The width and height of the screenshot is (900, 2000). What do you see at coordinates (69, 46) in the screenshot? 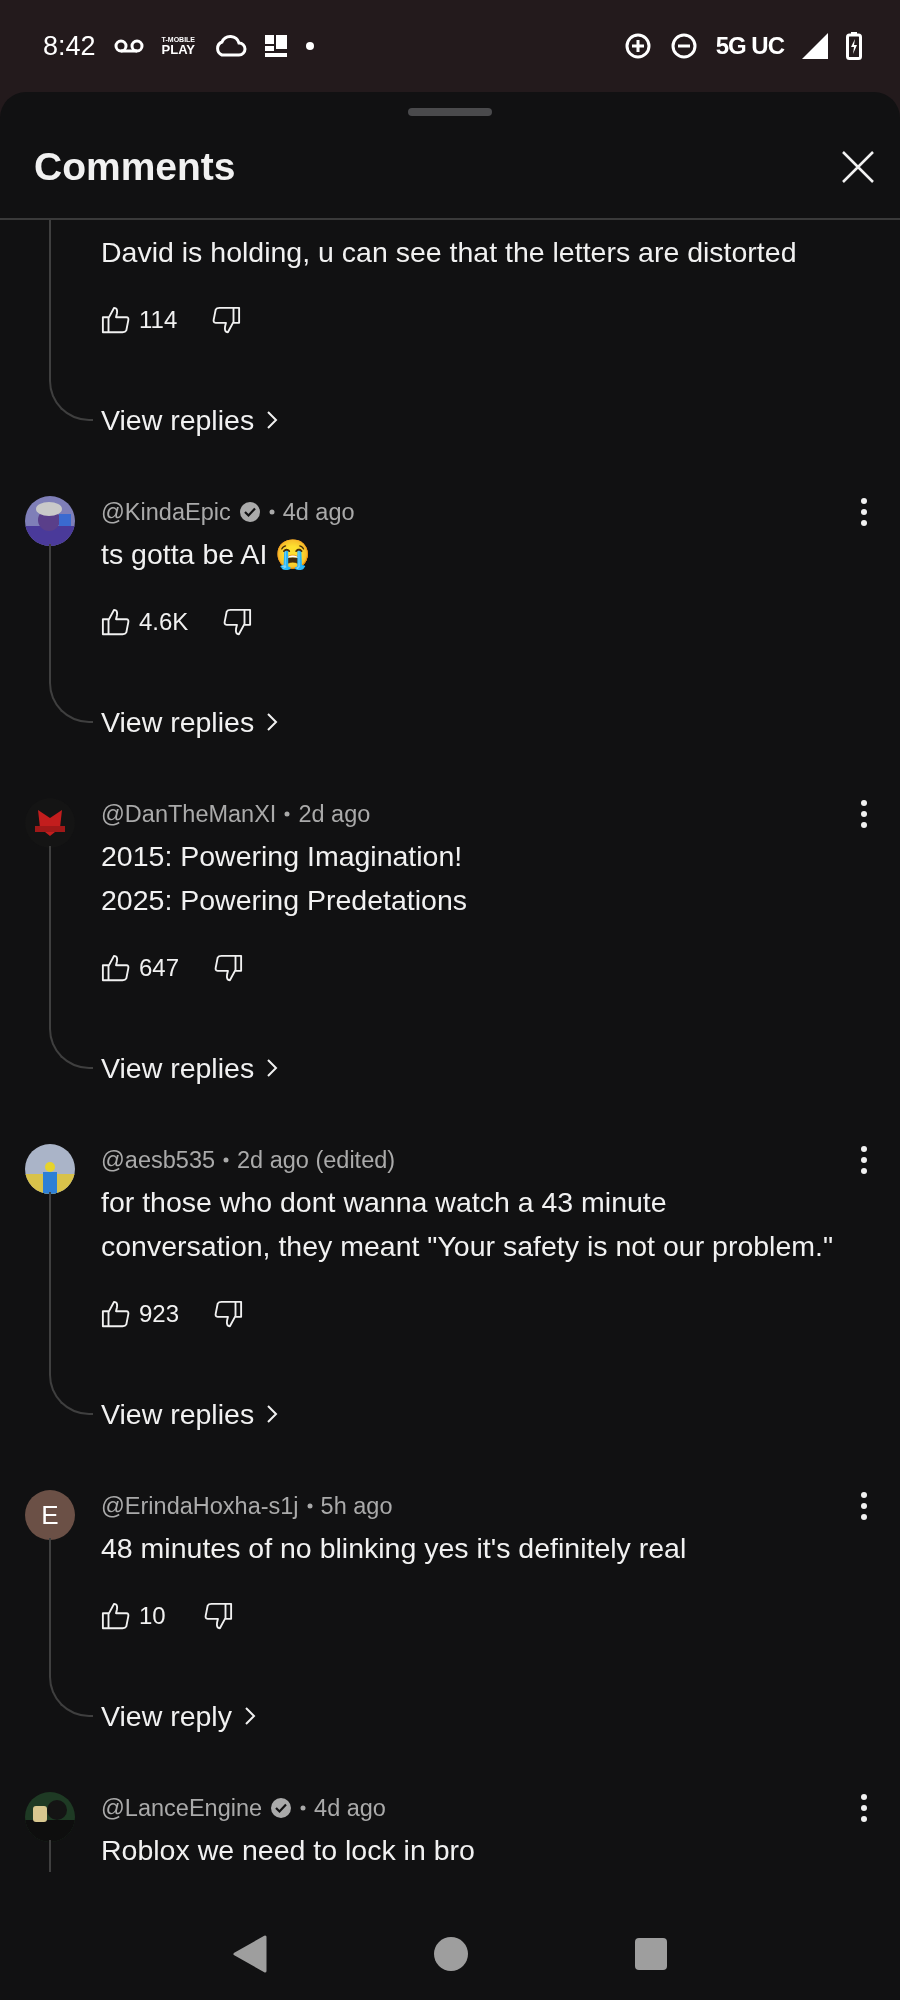
I see `clock-time: 8:42` at bounding box center [69, 46].